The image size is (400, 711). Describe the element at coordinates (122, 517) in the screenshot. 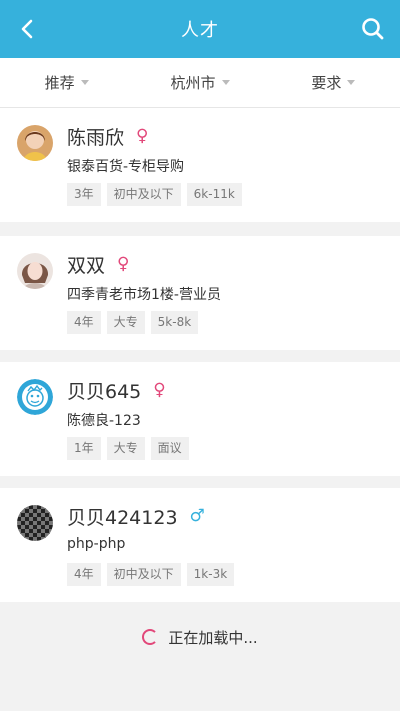

I see `candidate-name: 贝贝424123` at that location.